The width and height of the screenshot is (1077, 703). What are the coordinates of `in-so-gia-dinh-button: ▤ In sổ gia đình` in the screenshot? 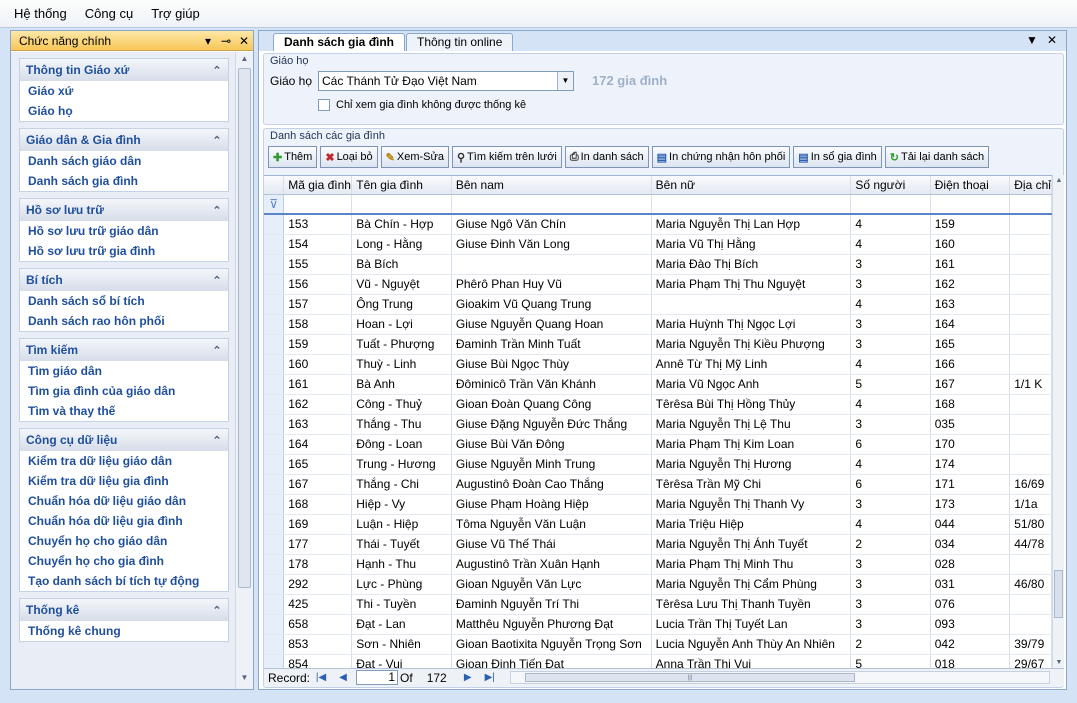 It's located at (837, 157).